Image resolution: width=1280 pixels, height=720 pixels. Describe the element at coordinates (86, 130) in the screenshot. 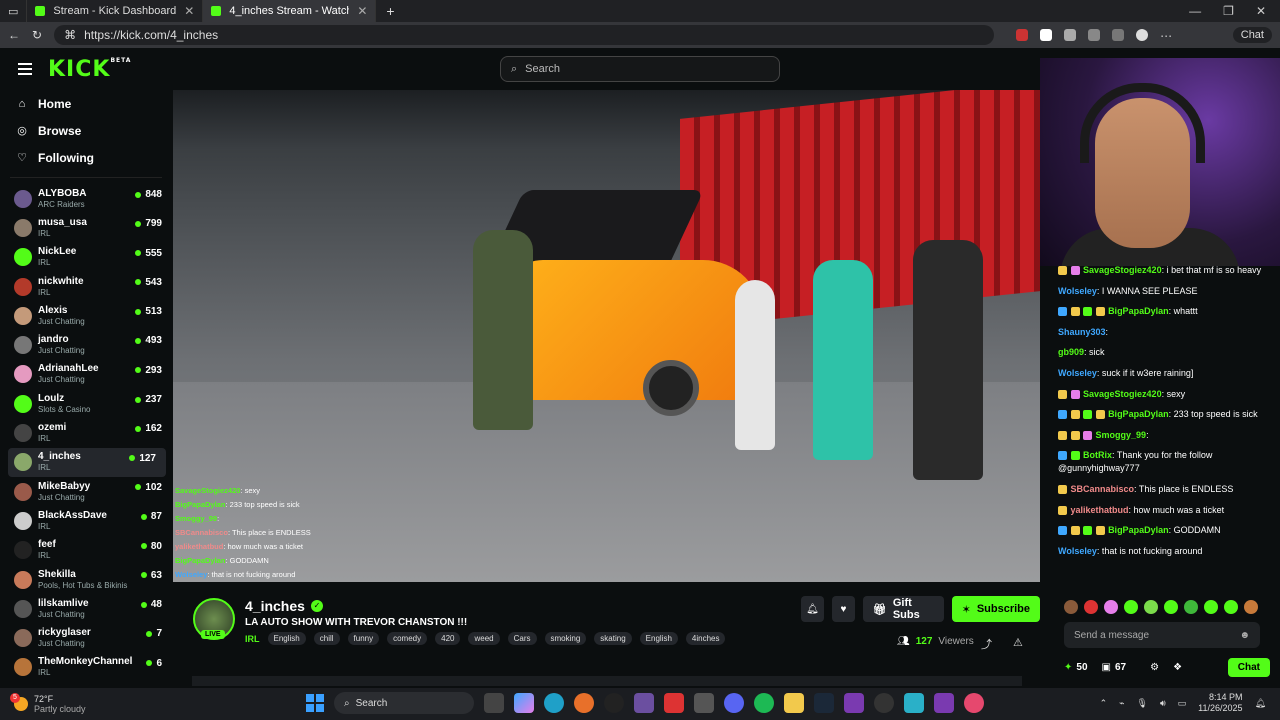

I see `nav-browse: ◎ Browse` at that location.